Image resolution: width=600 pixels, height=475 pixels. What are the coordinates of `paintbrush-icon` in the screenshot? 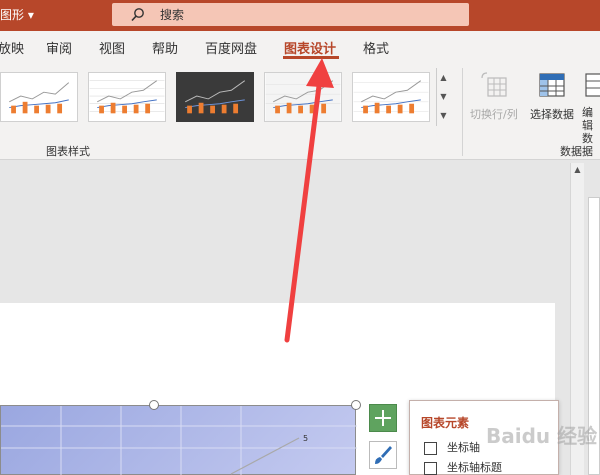 It's located at (383, 455).